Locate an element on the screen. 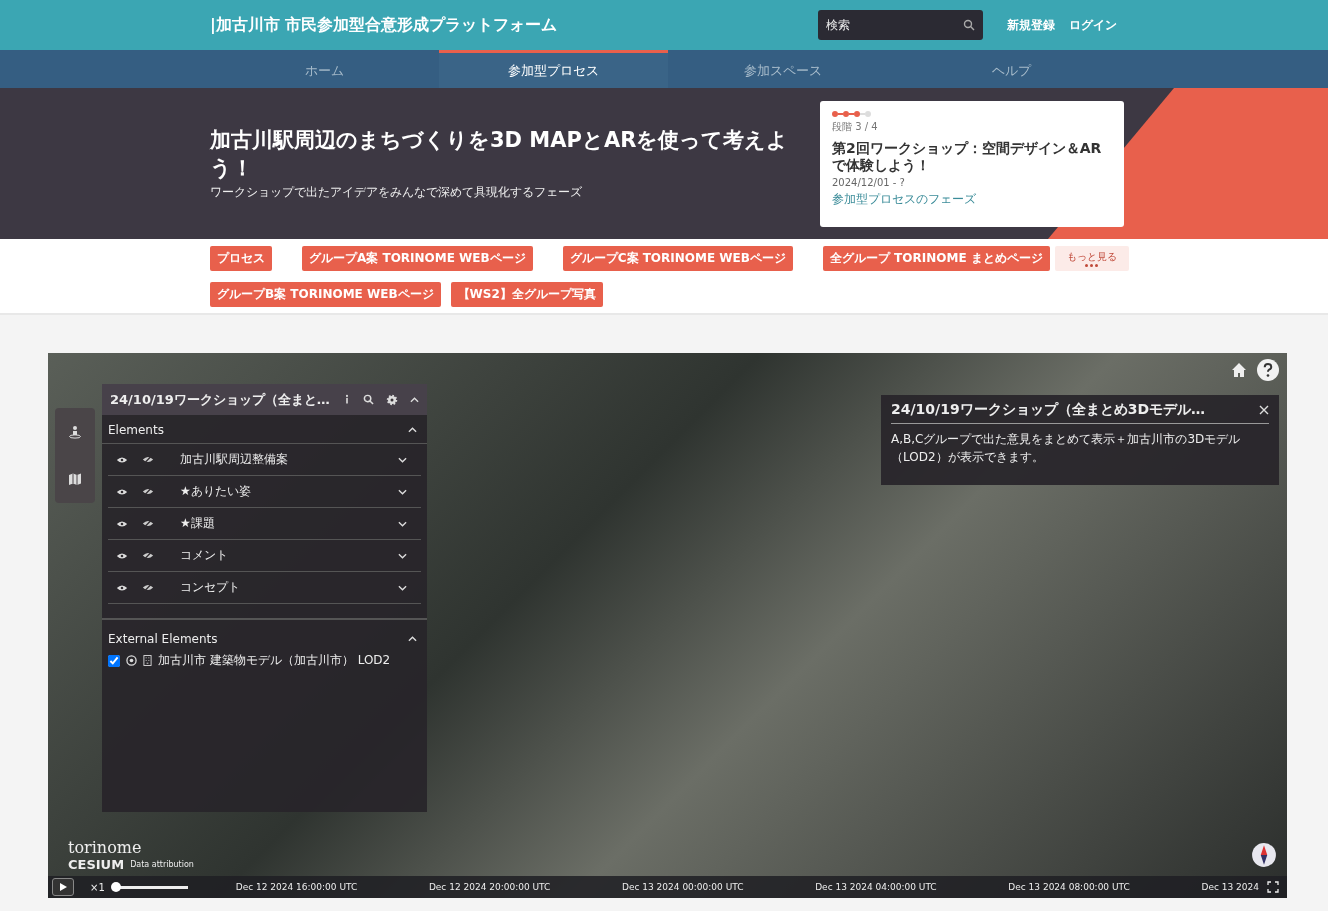 This screenshot has height=911, width=1328. layer-name: 加古川市 建築物モデル（加古川市） LOD2 is located at coordinates (274, 660).